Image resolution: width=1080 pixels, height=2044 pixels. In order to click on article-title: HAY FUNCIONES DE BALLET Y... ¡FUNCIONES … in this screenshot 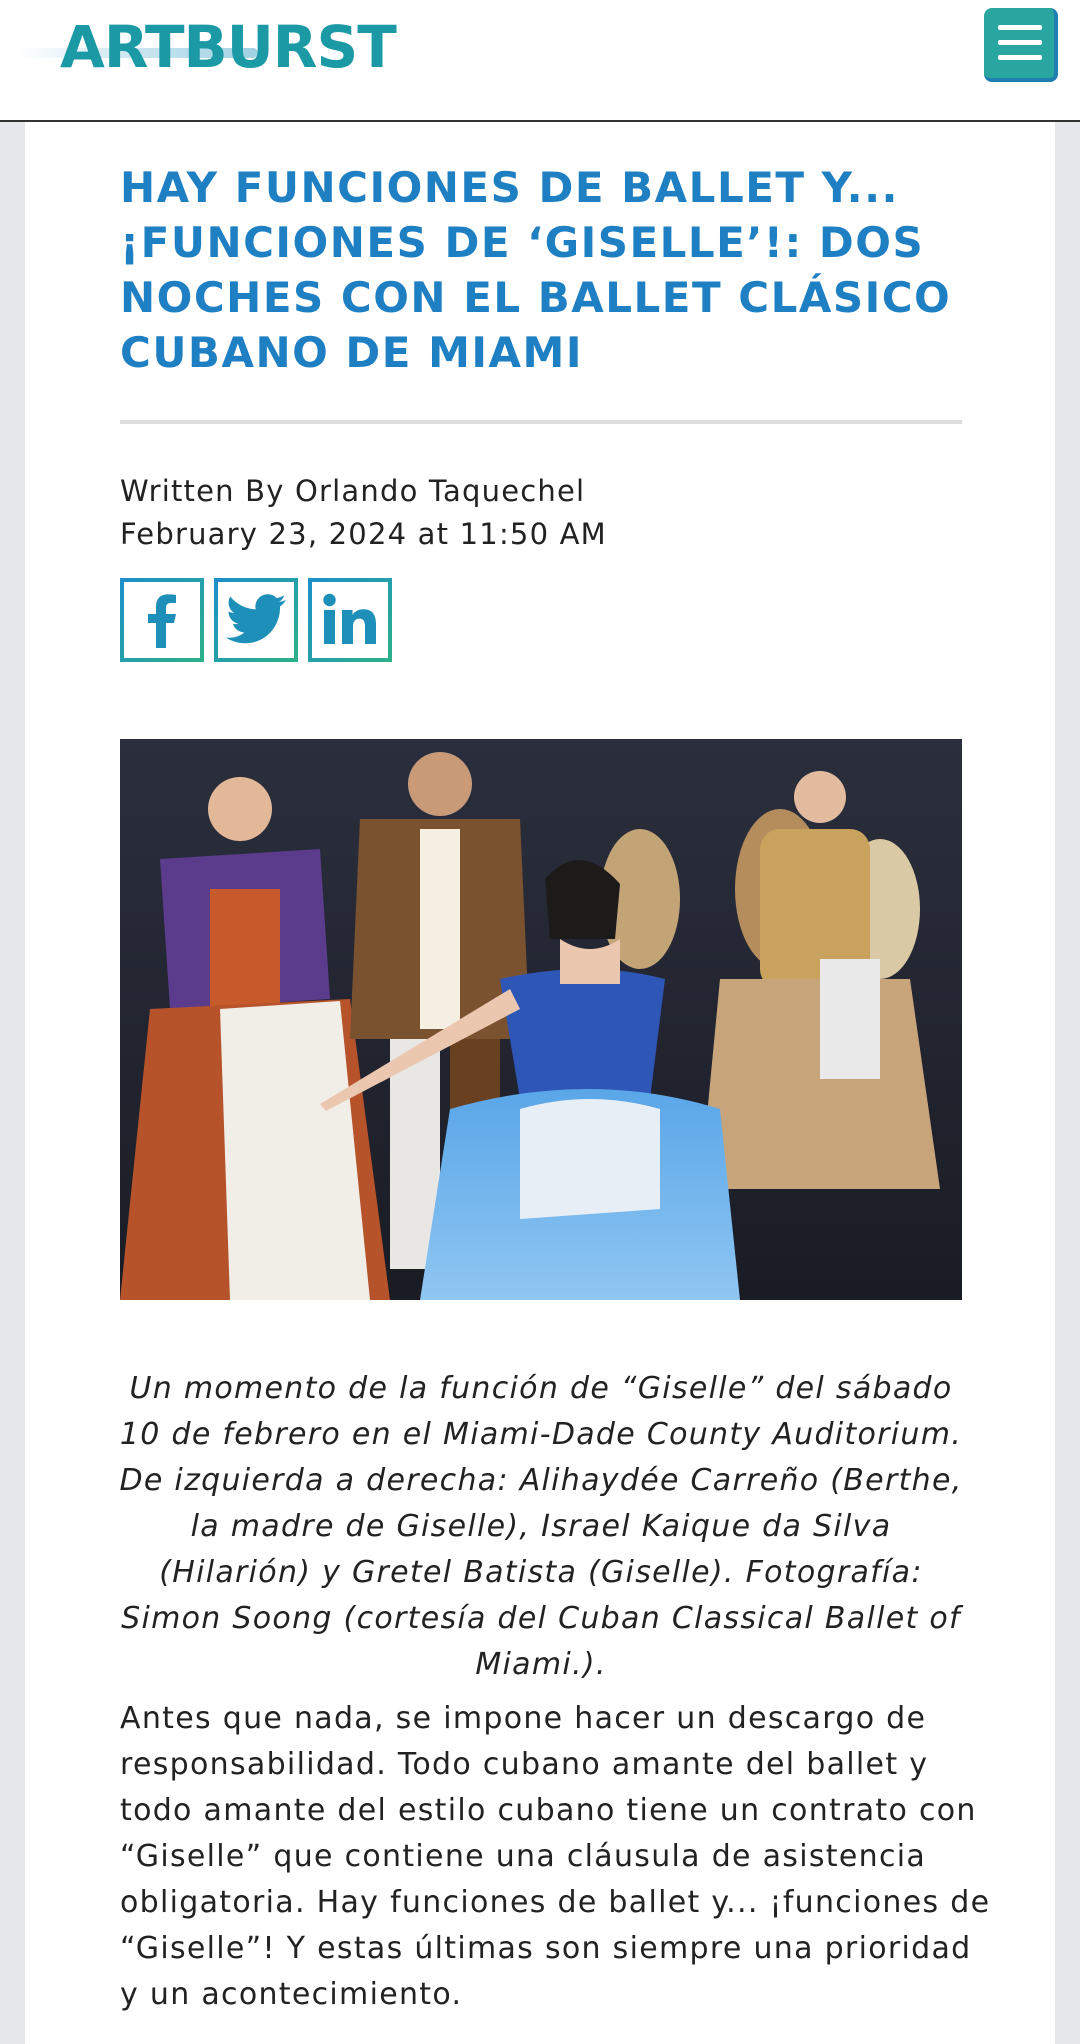, I will do `click(536, 270)`.